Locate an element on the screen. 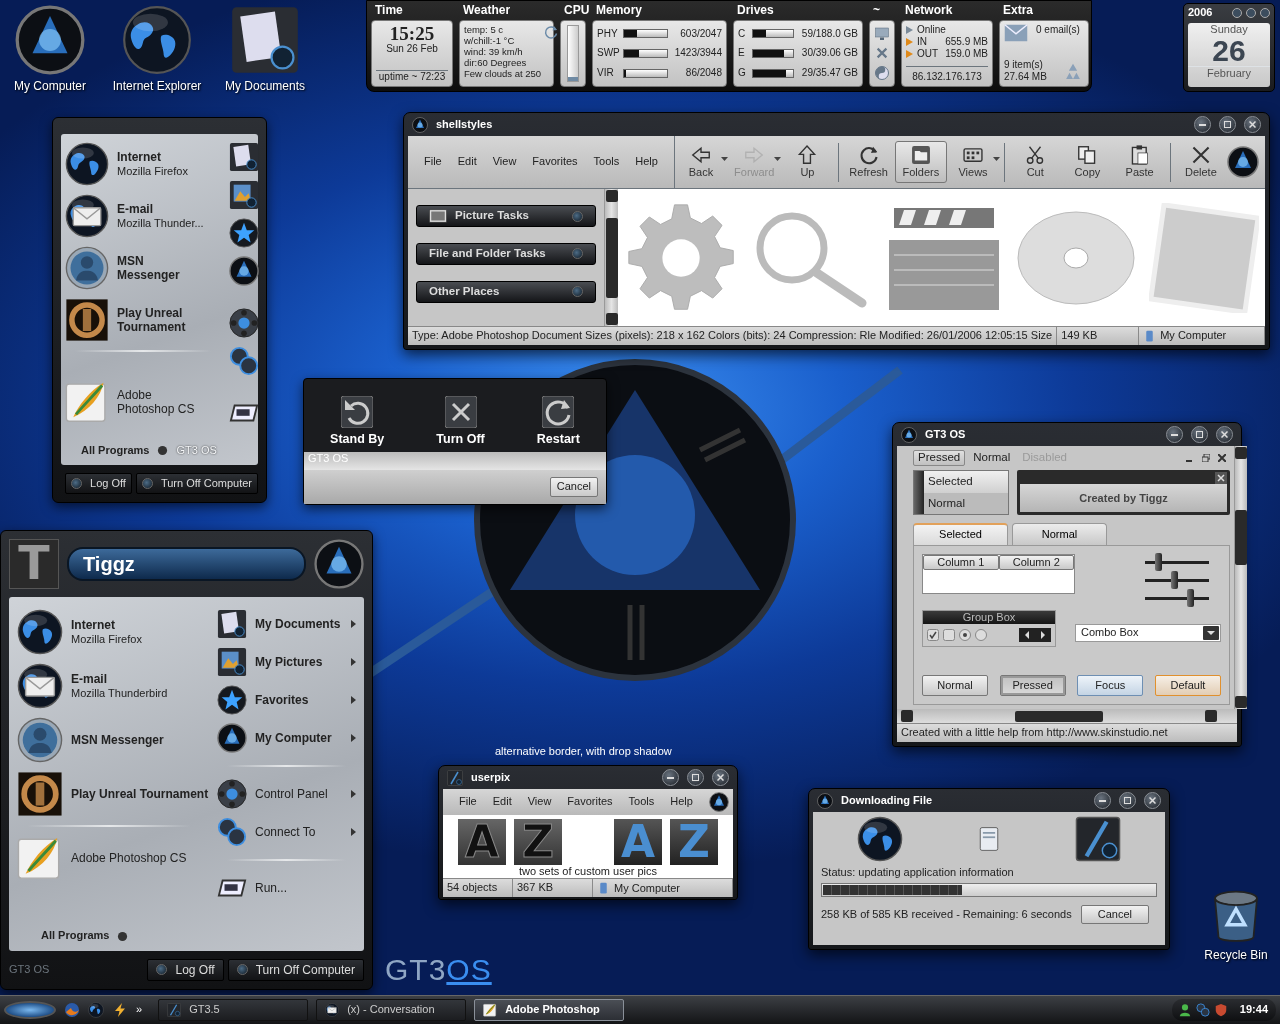  toolbar-button: Back is located at coordinates (701, 162).